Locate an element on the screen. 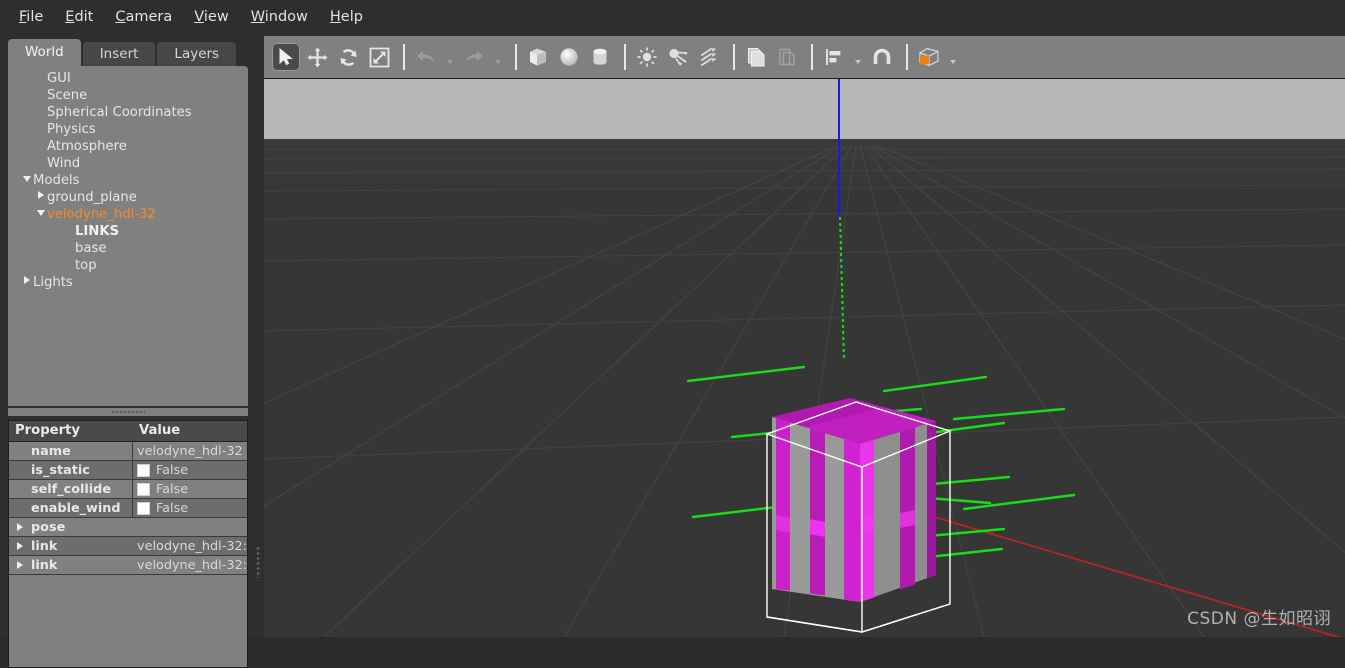 The image size is (1345, 668). checkbox-is_static is located at coordinates (143, 470).